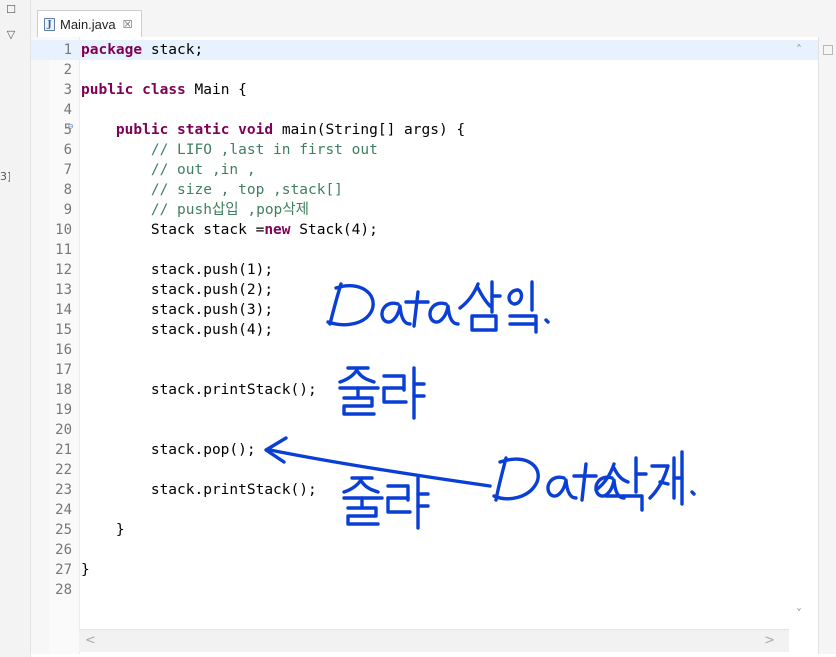  Describe the element at coordinates (67, 190) in the screenshot. I see `line-number: 8` at that location.